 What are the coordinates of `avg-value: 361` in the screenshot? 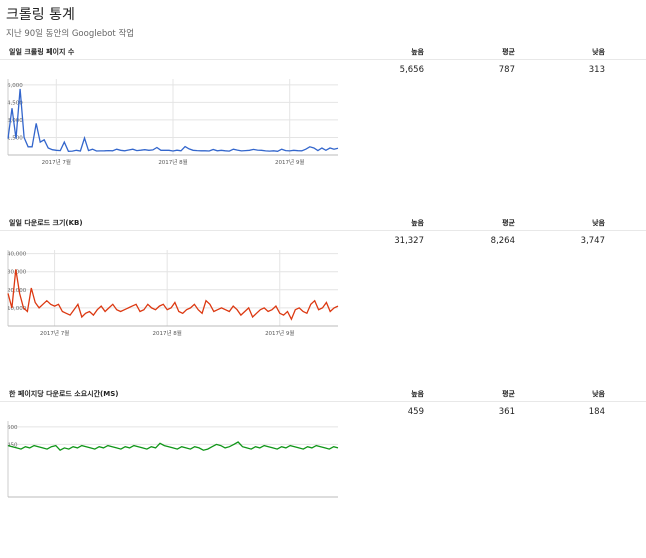 It's located at (506, 412).